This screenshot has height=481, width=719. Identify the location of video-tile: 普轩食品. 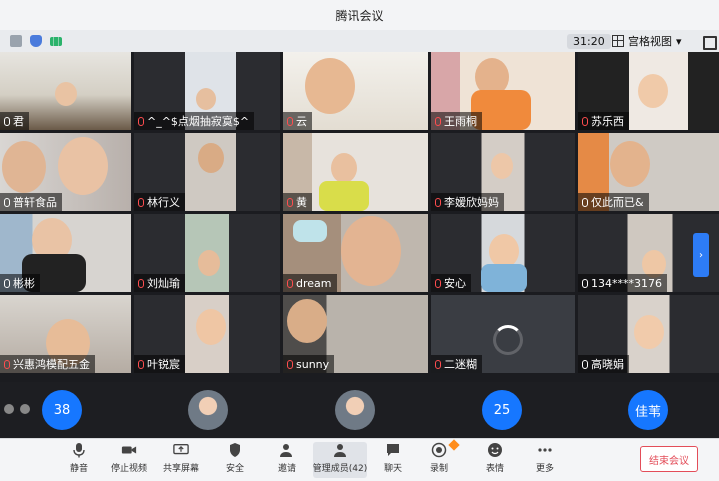
(65, 172).